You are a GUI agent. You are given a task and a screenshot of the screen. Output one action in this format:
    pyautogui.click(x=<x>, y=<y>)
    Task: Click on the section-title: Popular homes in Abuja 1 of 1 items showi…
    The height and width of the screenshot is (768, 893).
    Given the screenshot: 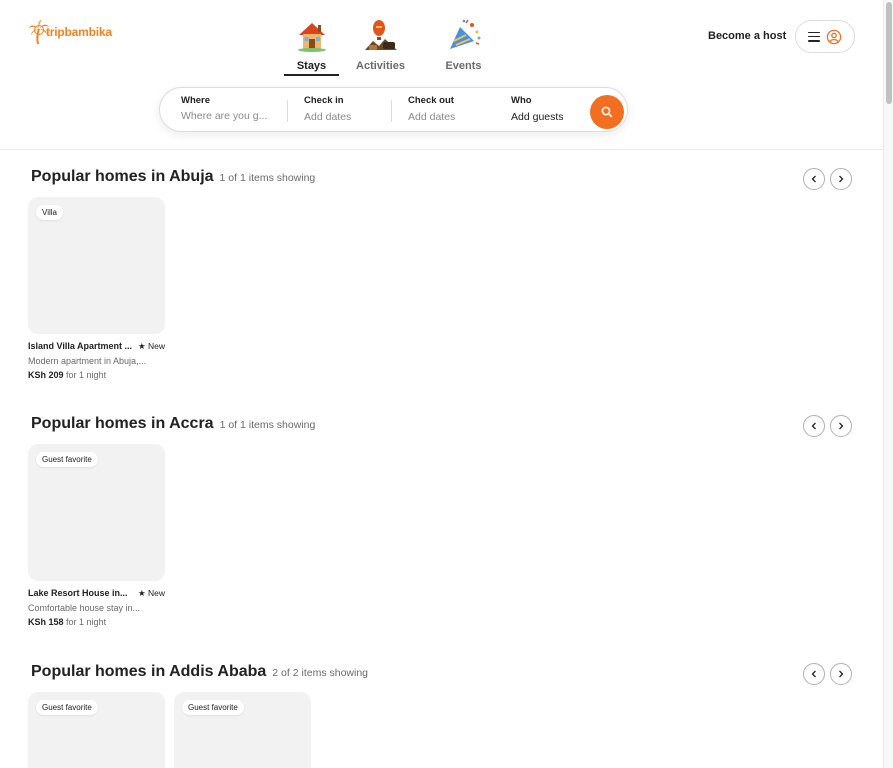 What is the action you would take?
    pyautogui.click(x=173, y=177)
    